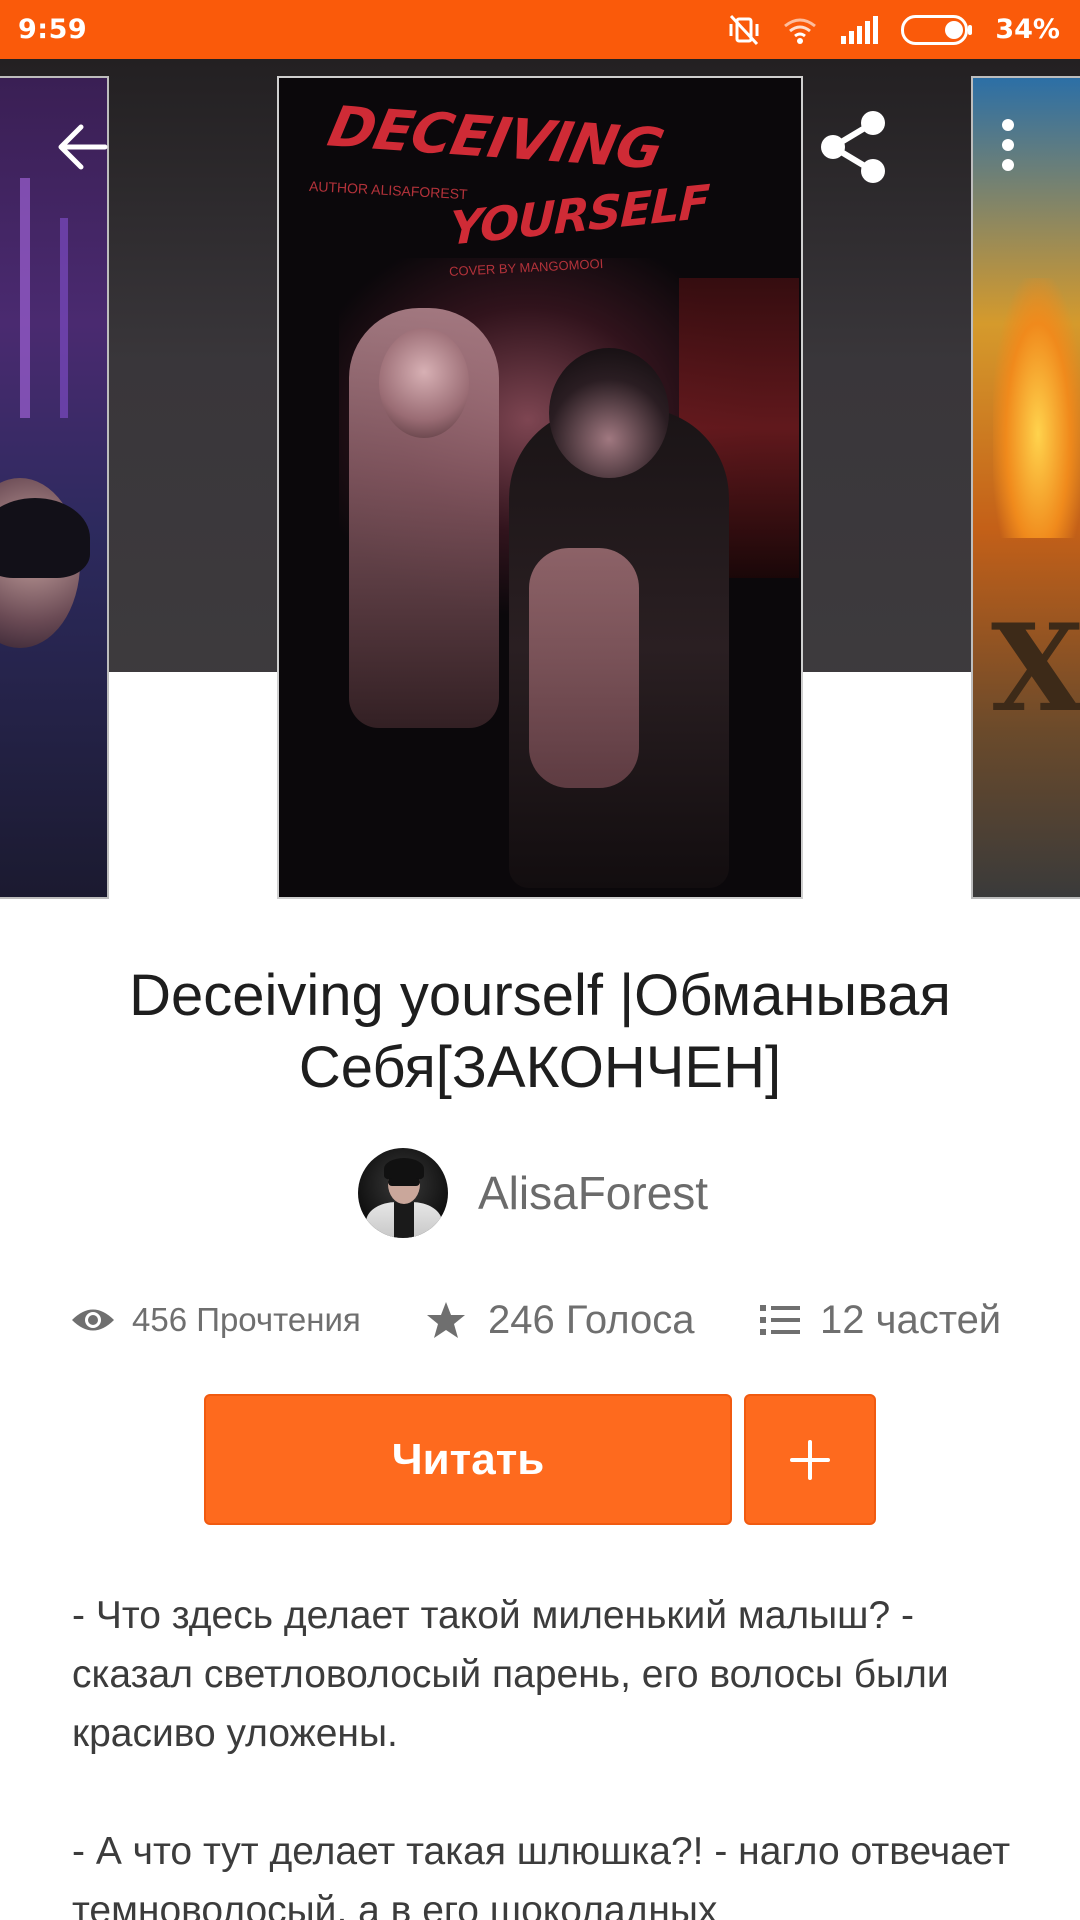 The height and width of the screenshot is (1920, 1080). I want to click on back-button, so click(83, 147).